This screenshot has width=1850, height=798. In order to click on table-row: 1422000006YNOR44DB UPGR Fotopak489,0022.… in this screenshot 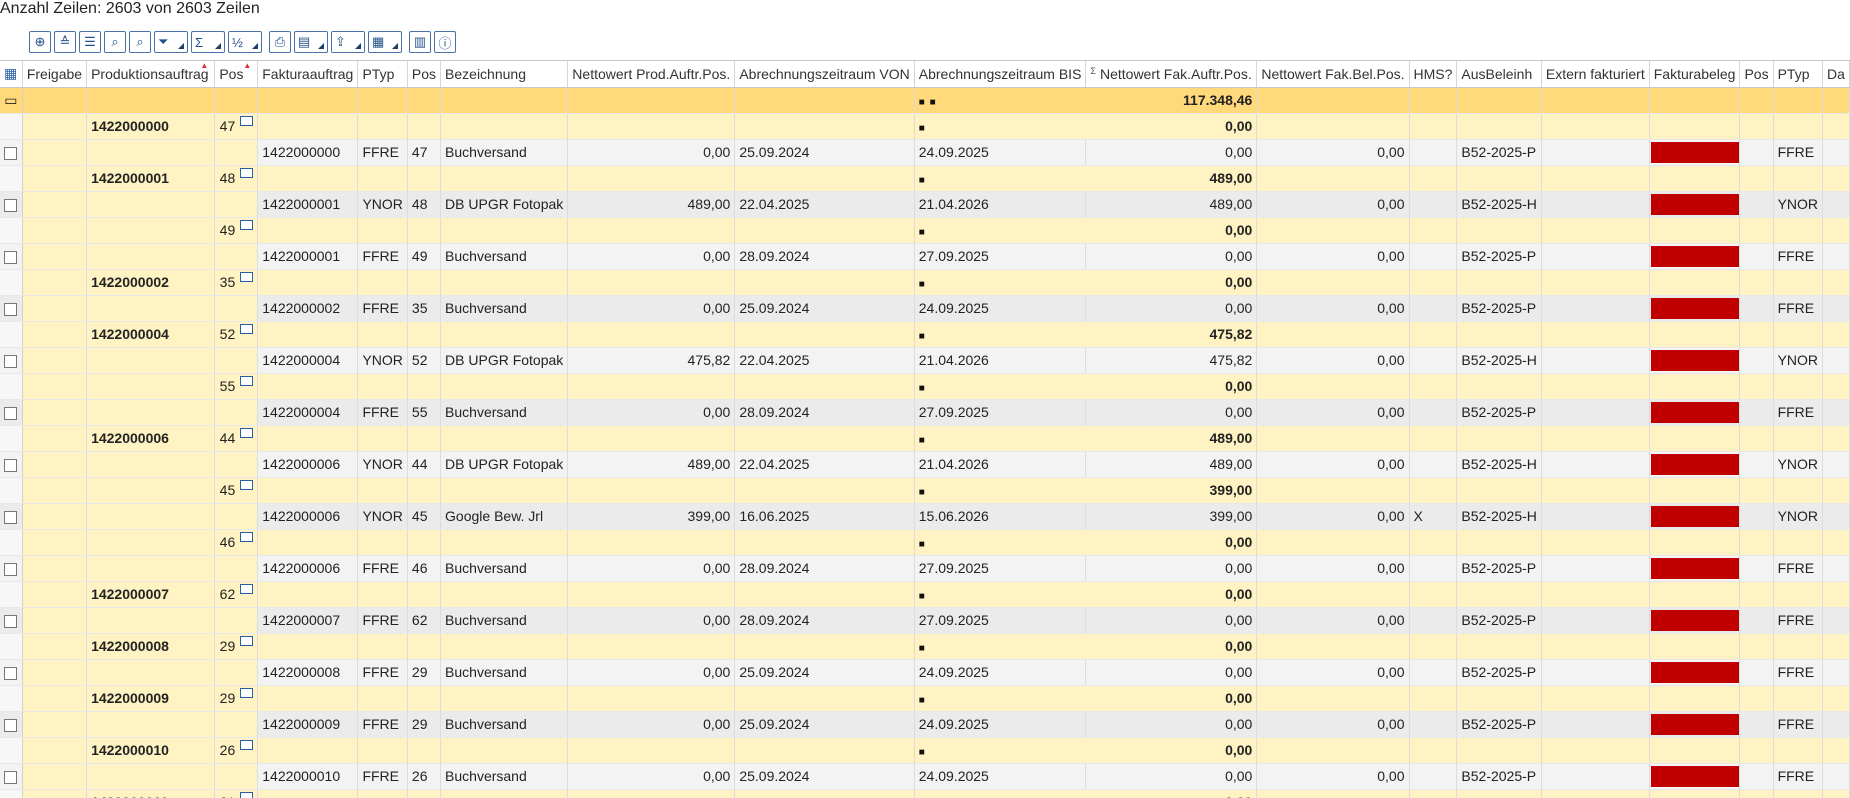, I will do `click(925, 464)`.